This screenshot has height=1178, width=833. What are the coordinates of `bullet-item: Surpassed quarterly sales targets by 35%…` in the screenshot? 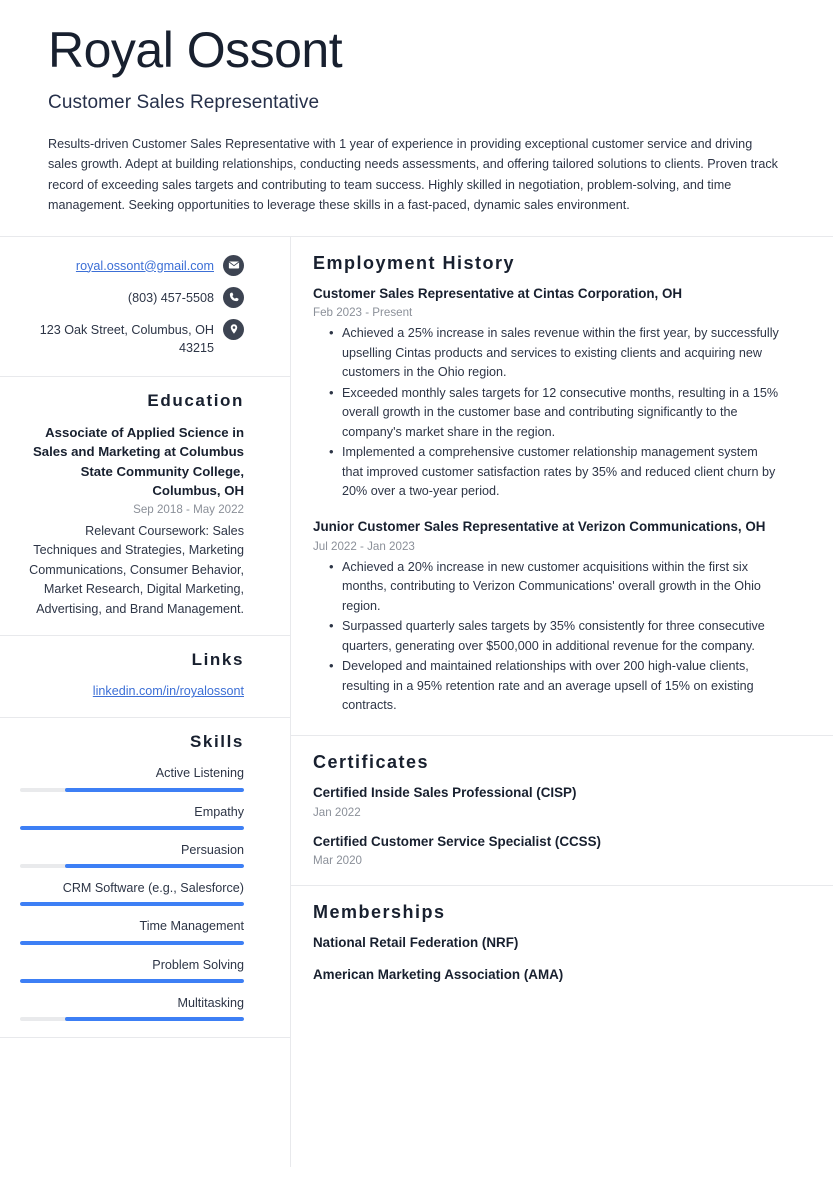 It's located at (555, 636).